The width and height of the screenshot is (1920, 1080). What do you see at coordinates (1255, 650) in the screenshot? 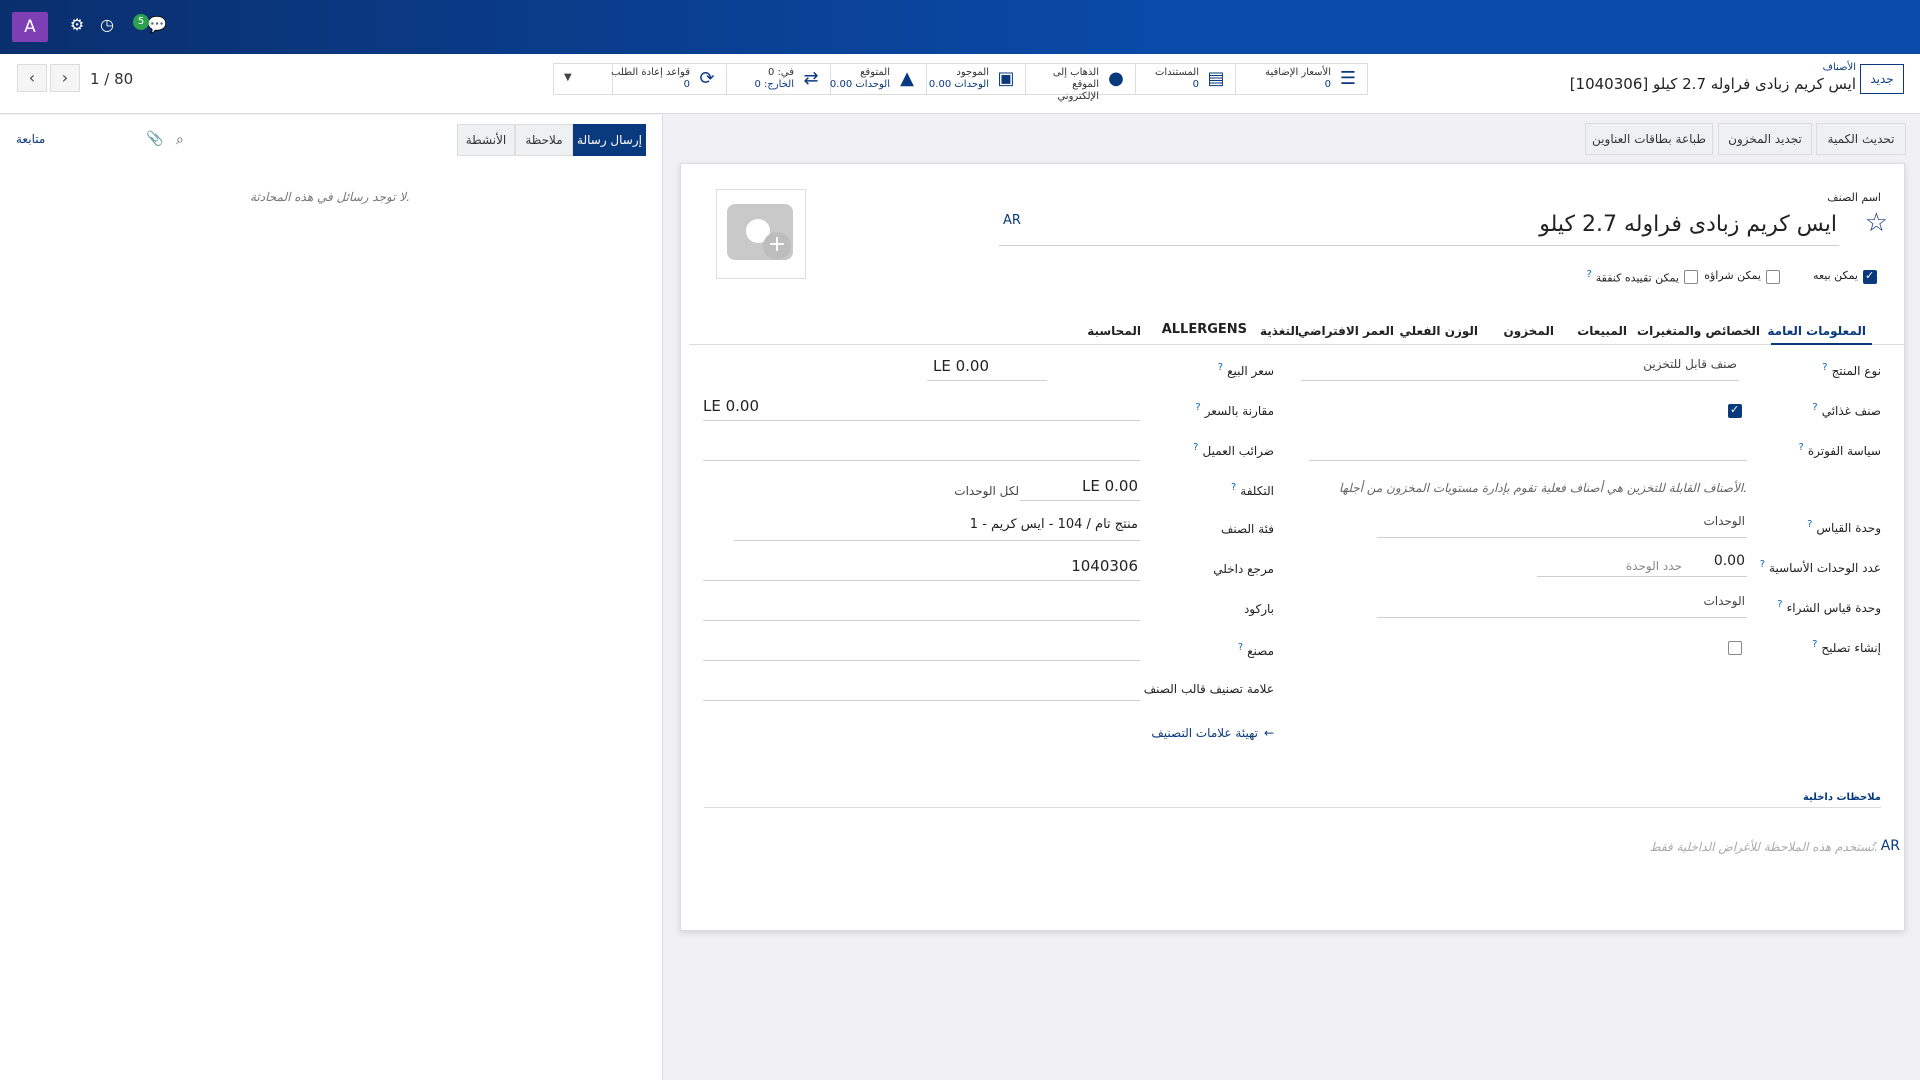
I see `manufacturer-label: ? مصنع` at bounding box center [1255, 650].